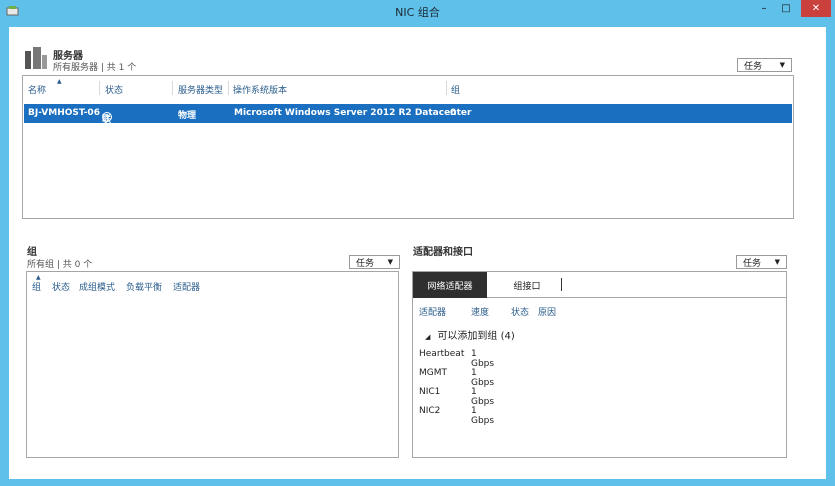  What do you see at coordinates (200, 89) in the screenshot?
I see `column-header-server-type: 服务器类型` at bounding box center [200, 89].